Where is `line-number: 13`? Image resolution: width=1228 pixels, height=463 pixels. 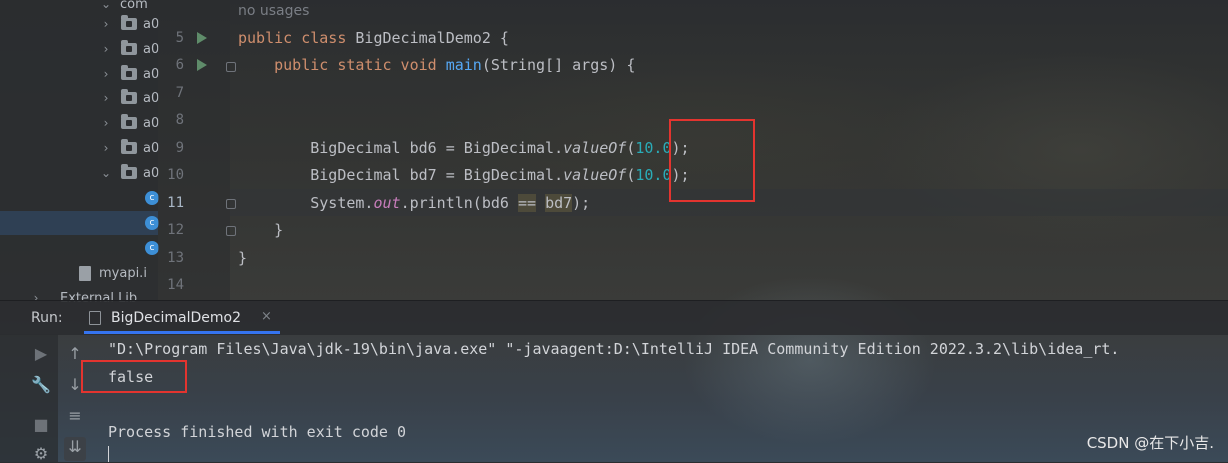 line-number: 13 is located at coordinates (175, 258).